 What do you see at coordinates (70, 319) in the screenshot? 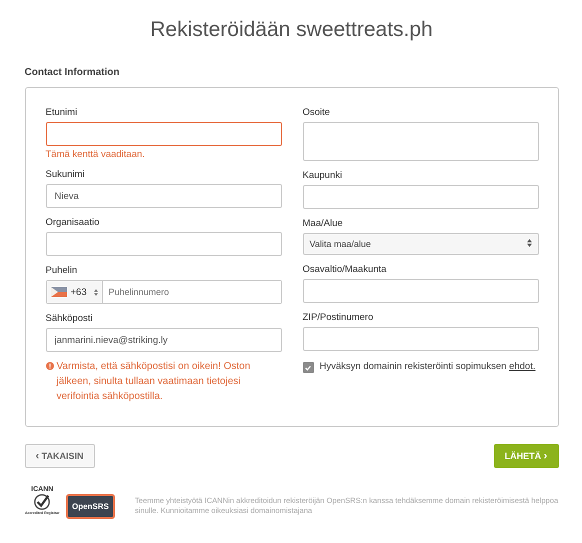
I see `field-label: Sähköposti` at bounding box center [70, 319].